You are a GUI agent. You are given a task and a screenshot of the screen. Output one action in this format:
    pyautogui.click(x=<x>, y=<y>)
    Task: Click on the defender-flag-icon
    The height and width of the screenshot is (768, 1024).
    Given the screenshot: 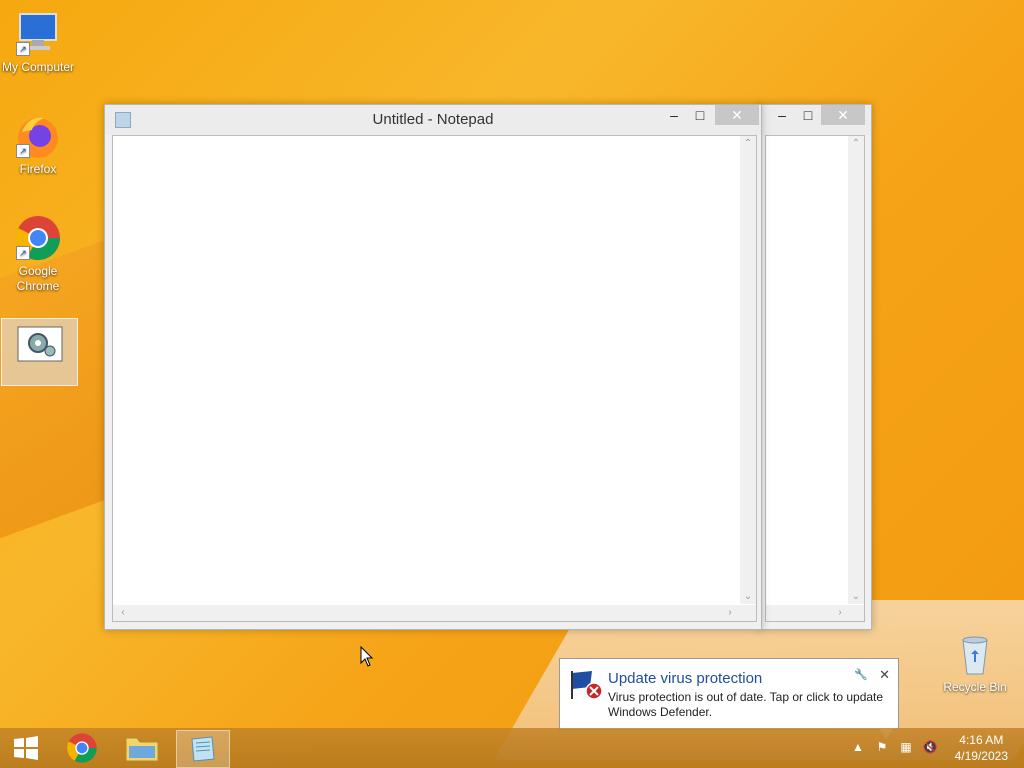 What is the action you would take?
    pyautogui.click(x=587, y=687)
    